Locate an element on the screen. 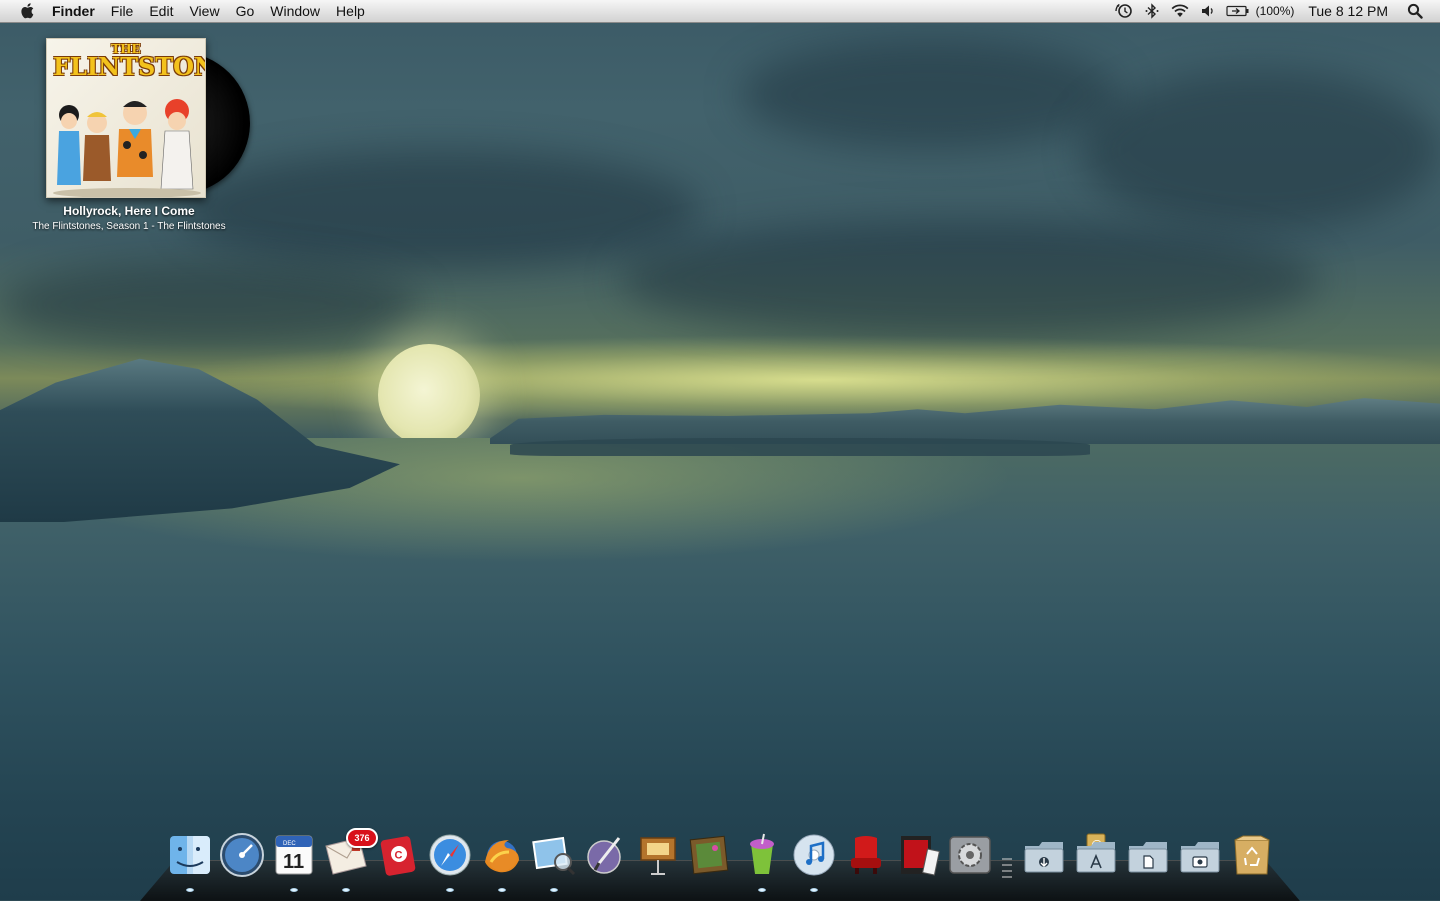  dock-item-iphoto is located at coordinates (710, 864).